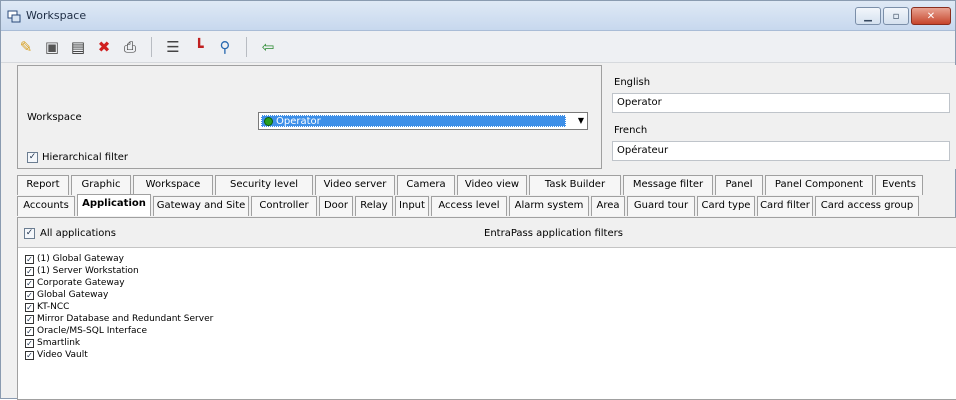 This screenshot has height=400, width=956. What do you see at coordinates (14, 16) in the screenshot?
I see `workspace-app-icon` at bounding box center [14, 16].